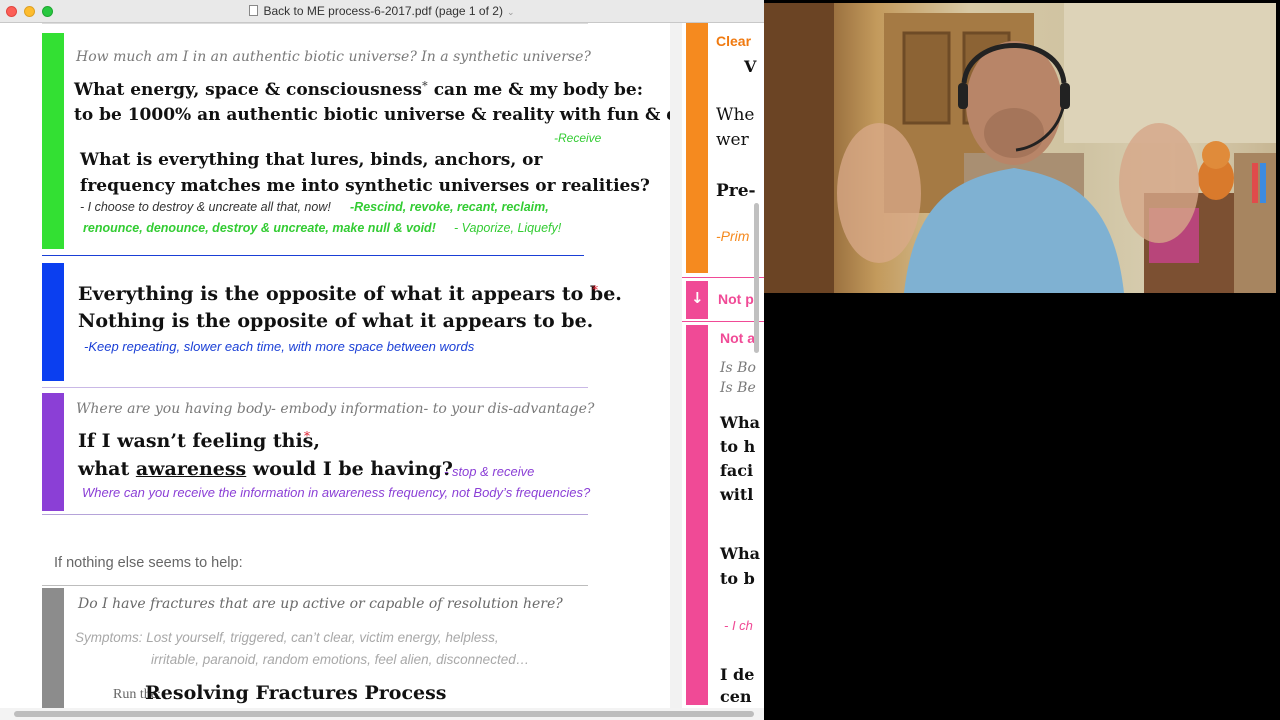 The height and width of the screenshot is (720, 1280). I want to click on horizontal-scrollbar-track, so click(382, 714).